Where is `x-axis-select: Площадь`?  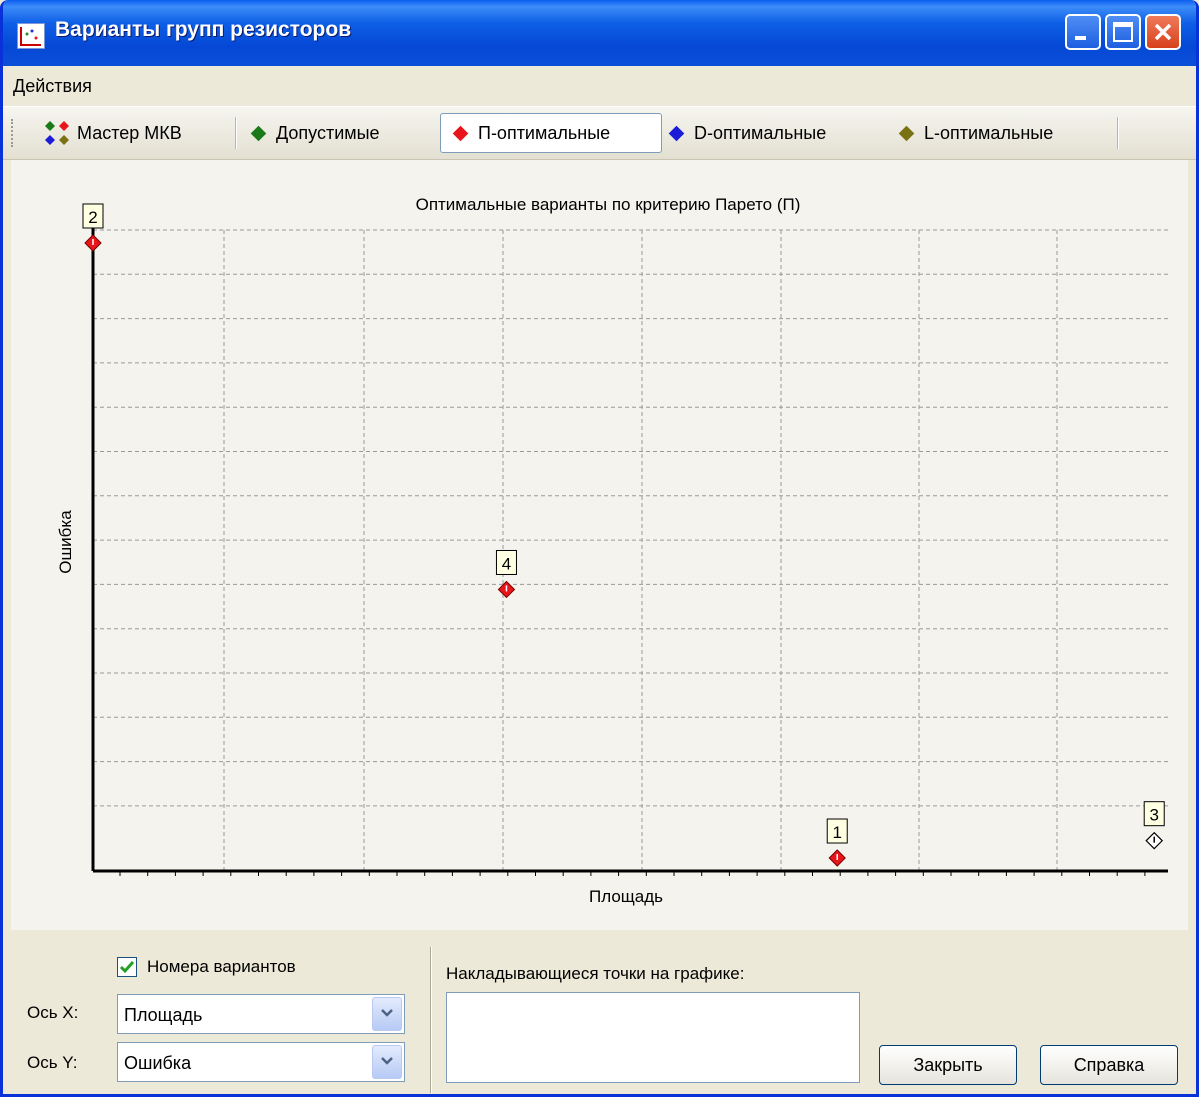 x-axis-select: Площадь is located at coordinates (261, 1014).